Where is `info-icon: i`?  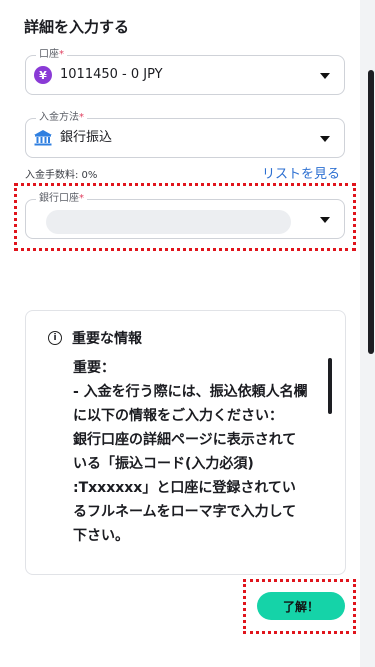 info-icon: i is located at coordinates (55, 338).